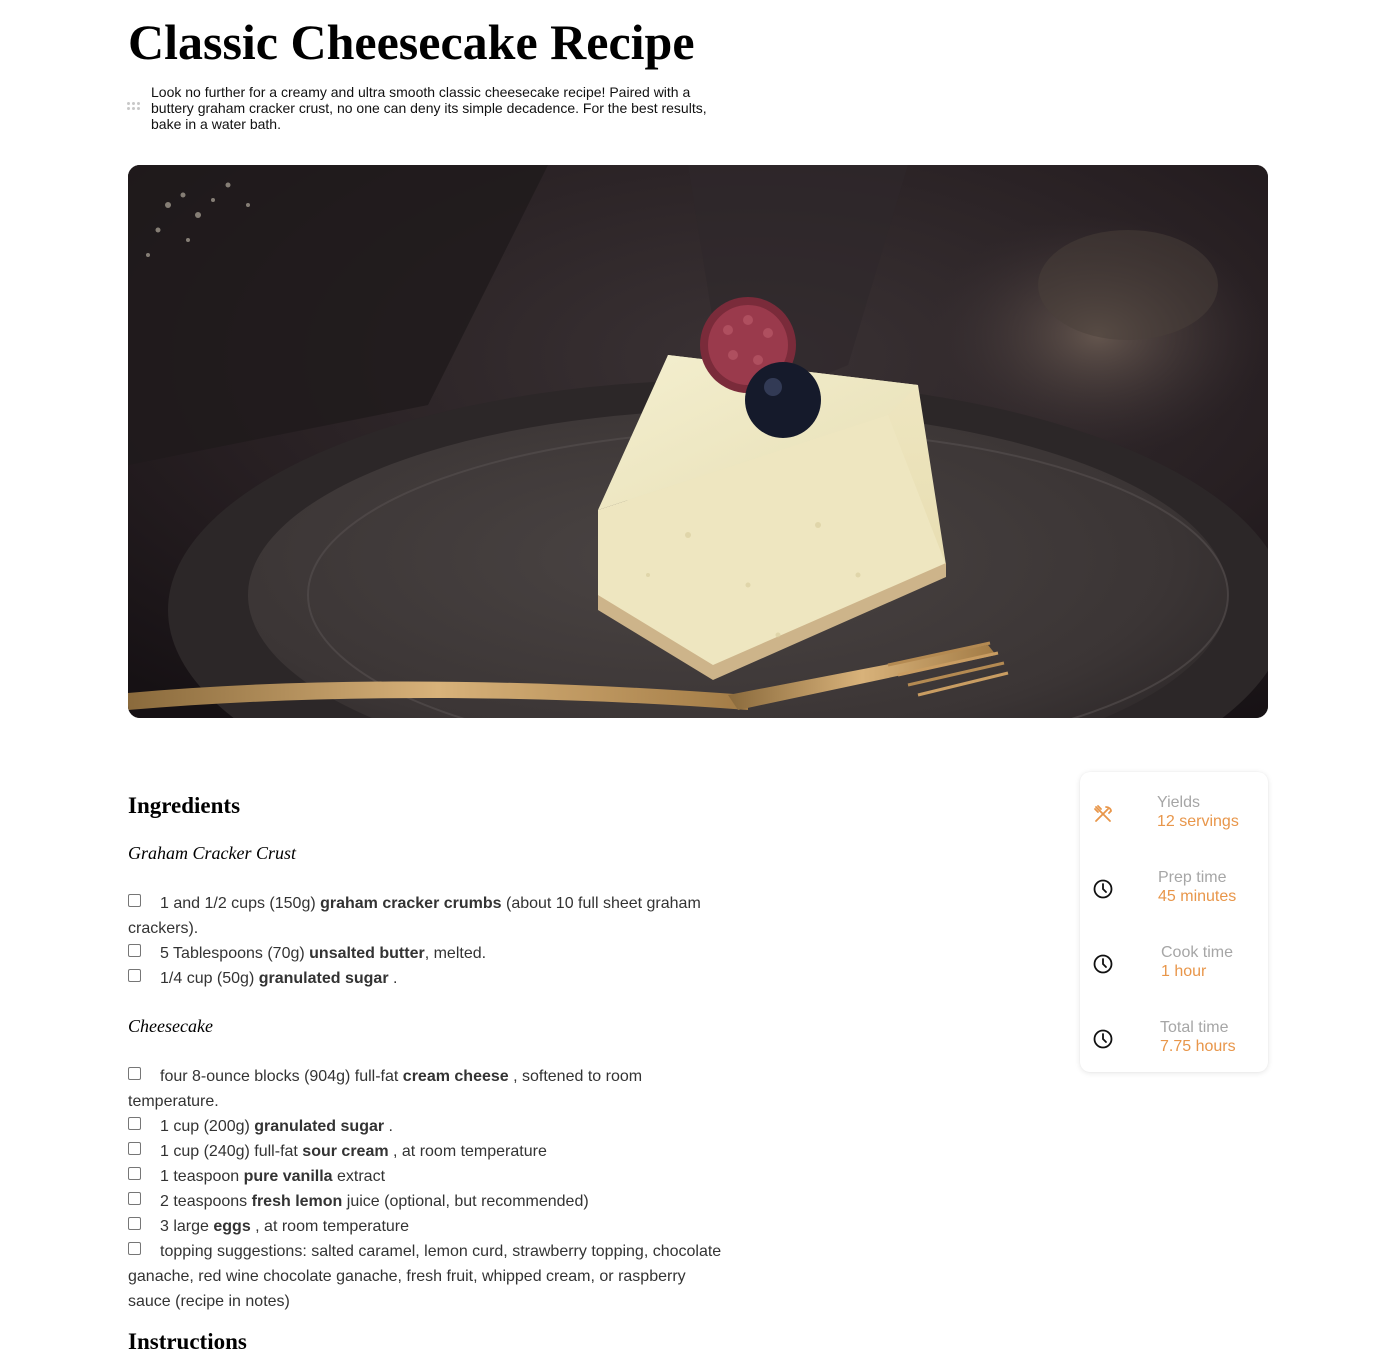  What do you see at coordinates (1198, 821) in the screenshot?
I see `info-value: 12 servings` at bounding box center [1198, 821].